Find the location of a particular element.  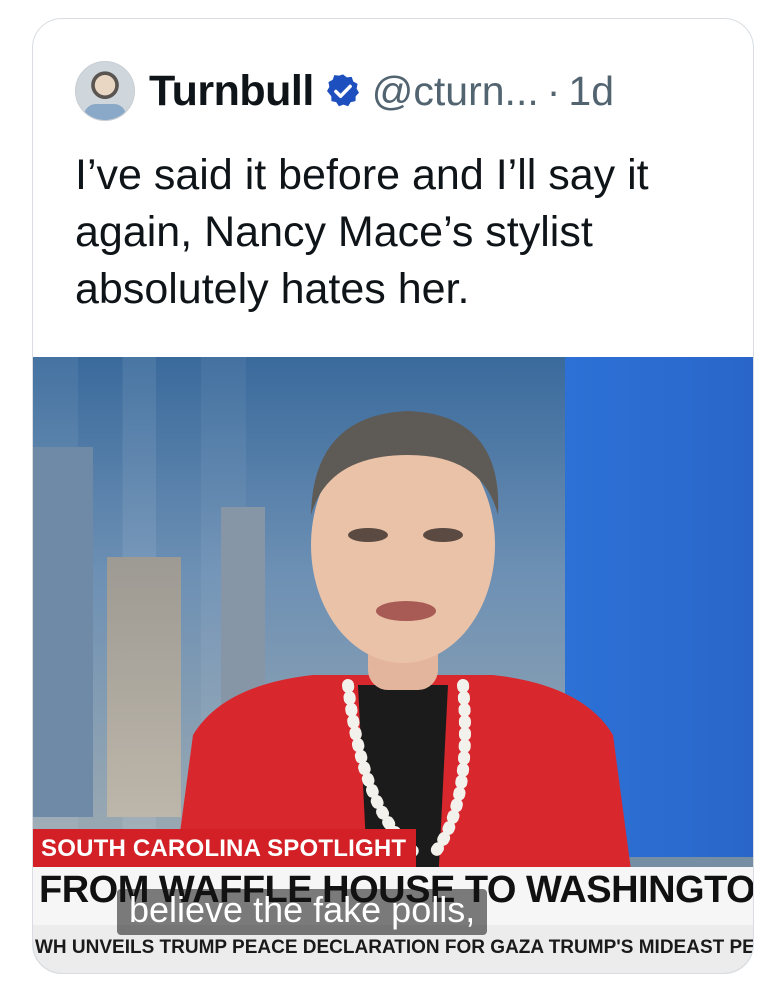

avatar is located at coordinates (105, 91).